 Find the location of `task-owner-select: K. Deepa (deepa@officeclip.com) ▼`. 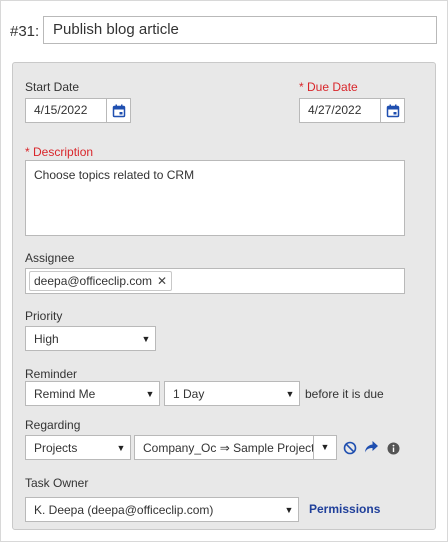

task-owner-select: K. Deepa (deepa@officeclip.com) ▼ is located at coordinates (162, 509).